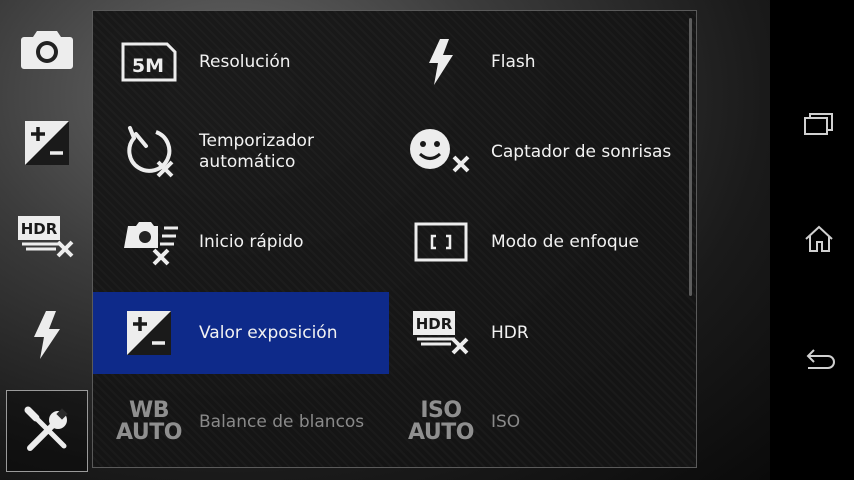 This screenshot has width=854, height=480. I want to click on menu-item-label: HDR, so click(510, 332).